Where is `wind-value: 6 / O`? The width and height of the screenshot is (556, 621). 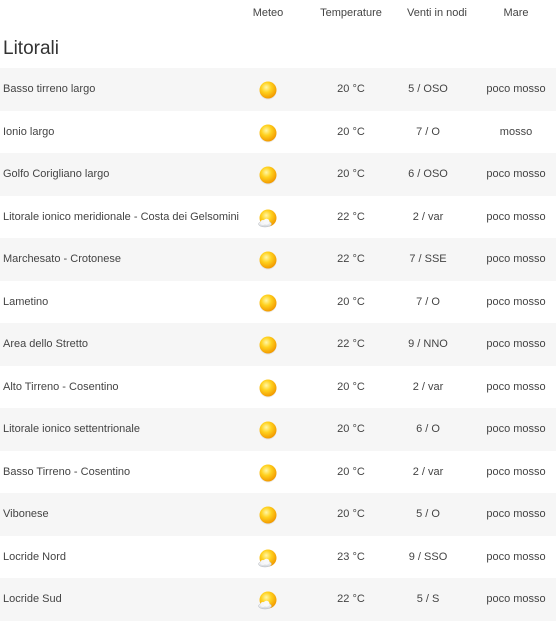
wind-value: 6 / O is located at coordinates (428, 429).